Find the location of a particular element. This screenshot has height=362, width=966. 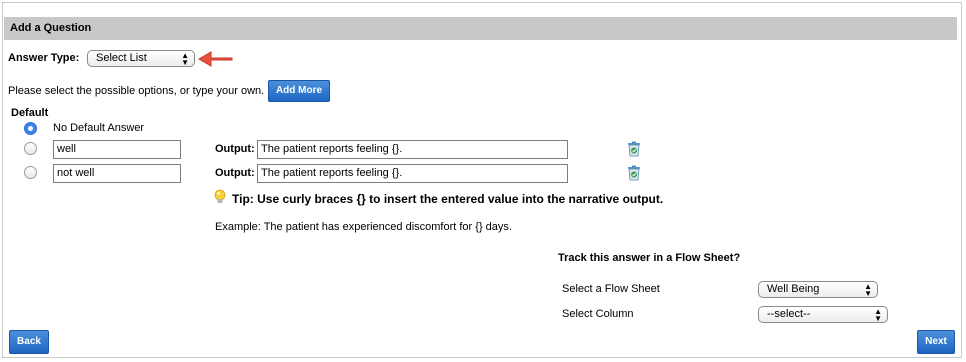

option-value-input-1: well is located at coordinates (117, 149).